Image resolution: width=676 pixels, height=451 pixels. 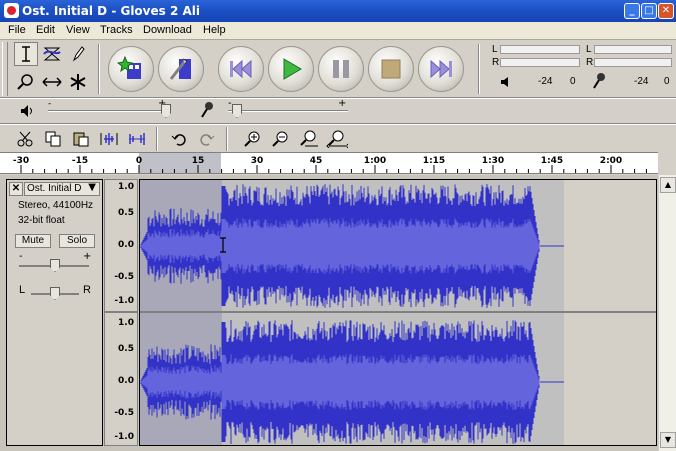 What do you see at coordinates (87, 256) in the screenshot?
I see `gain-plus-label: +` at bounding box center [87, 256].